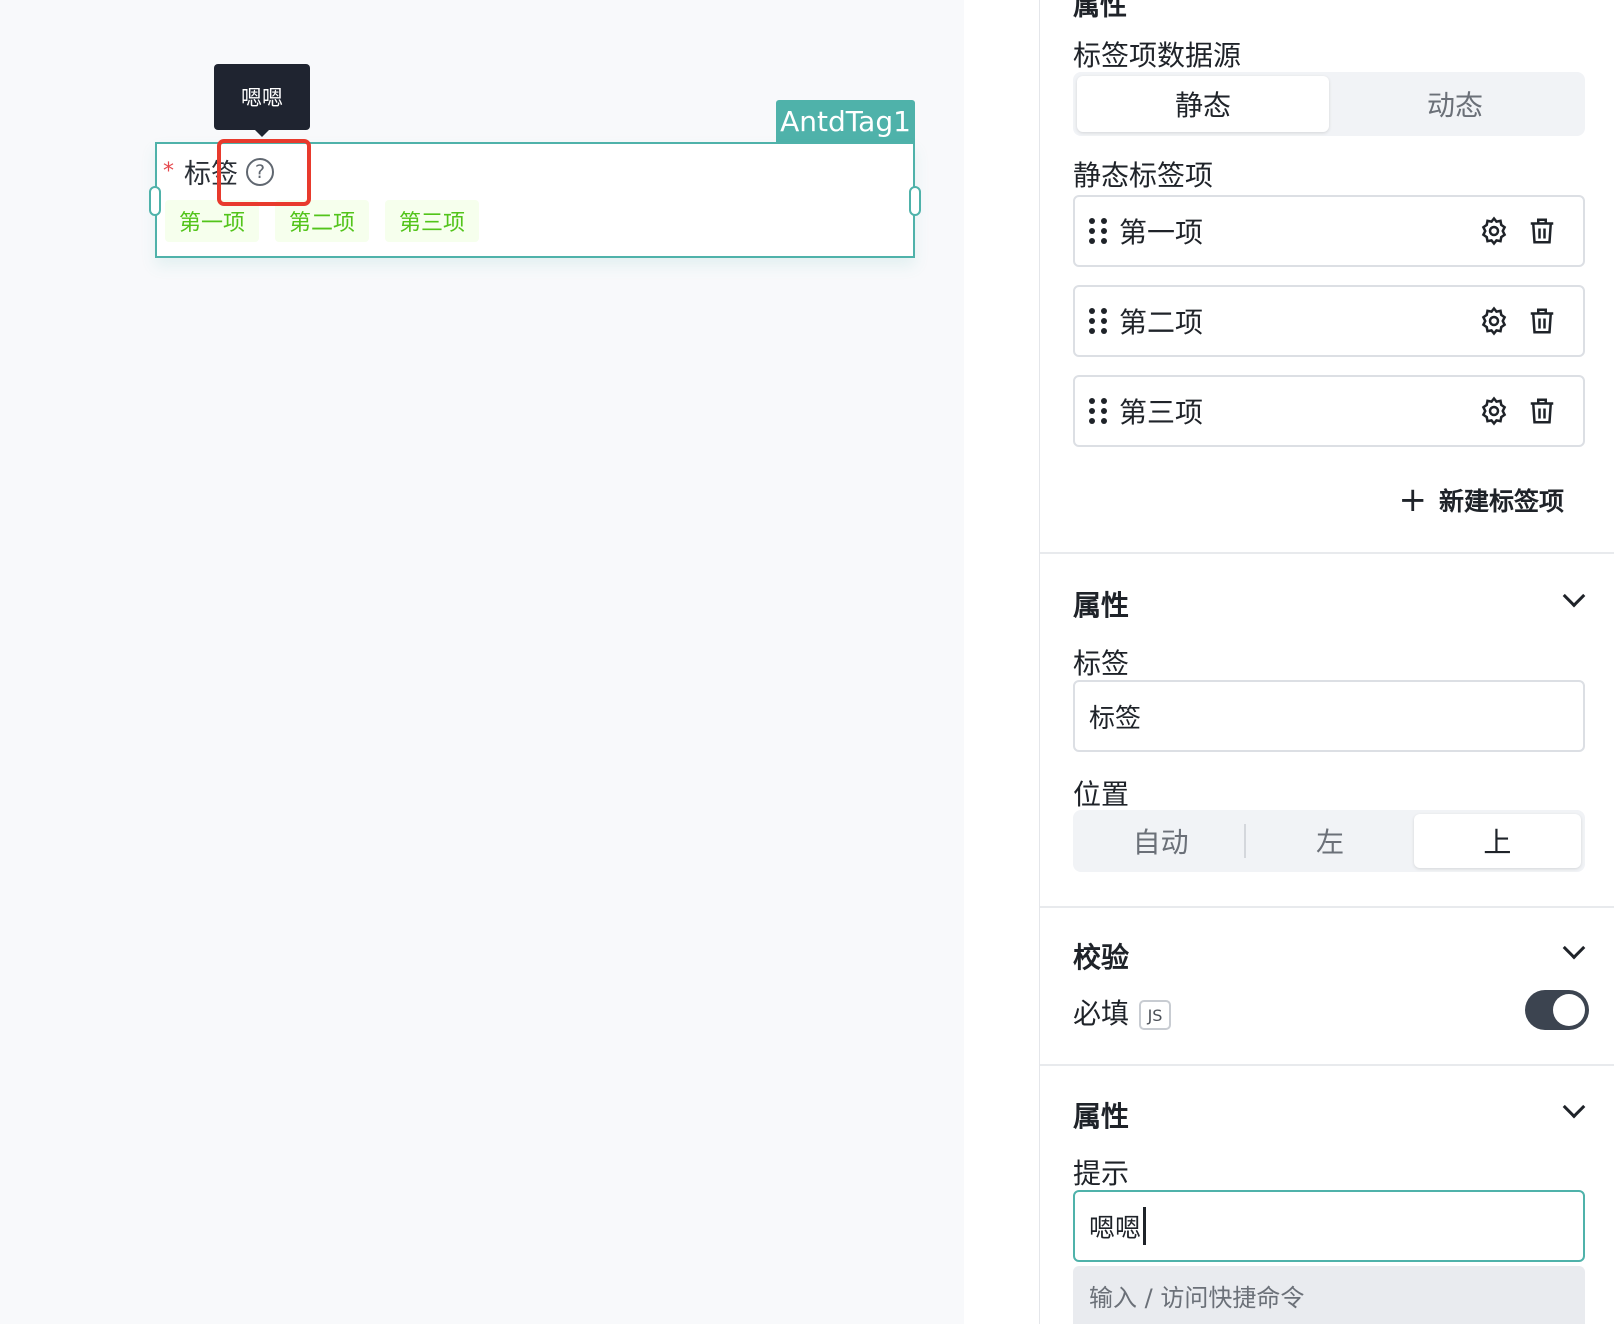  What do you see at coordinates (1101, 663) in the screenshot?
I see `label-field-label: 标签` at bounding box center [1101, 663].